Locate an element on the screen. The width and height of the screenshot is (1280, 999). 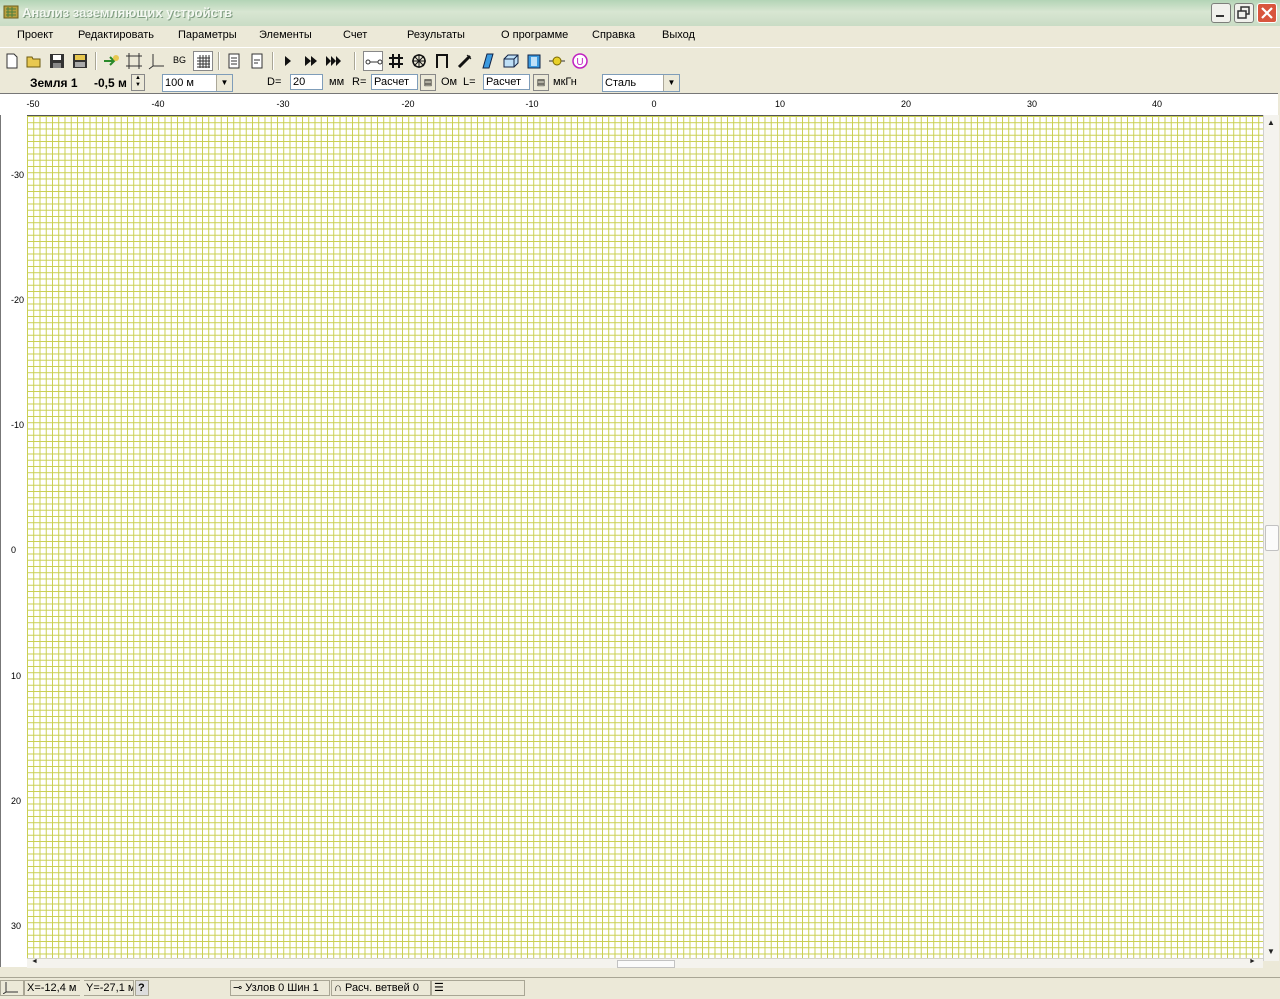
frame-button is located at coordinates (134, 61).